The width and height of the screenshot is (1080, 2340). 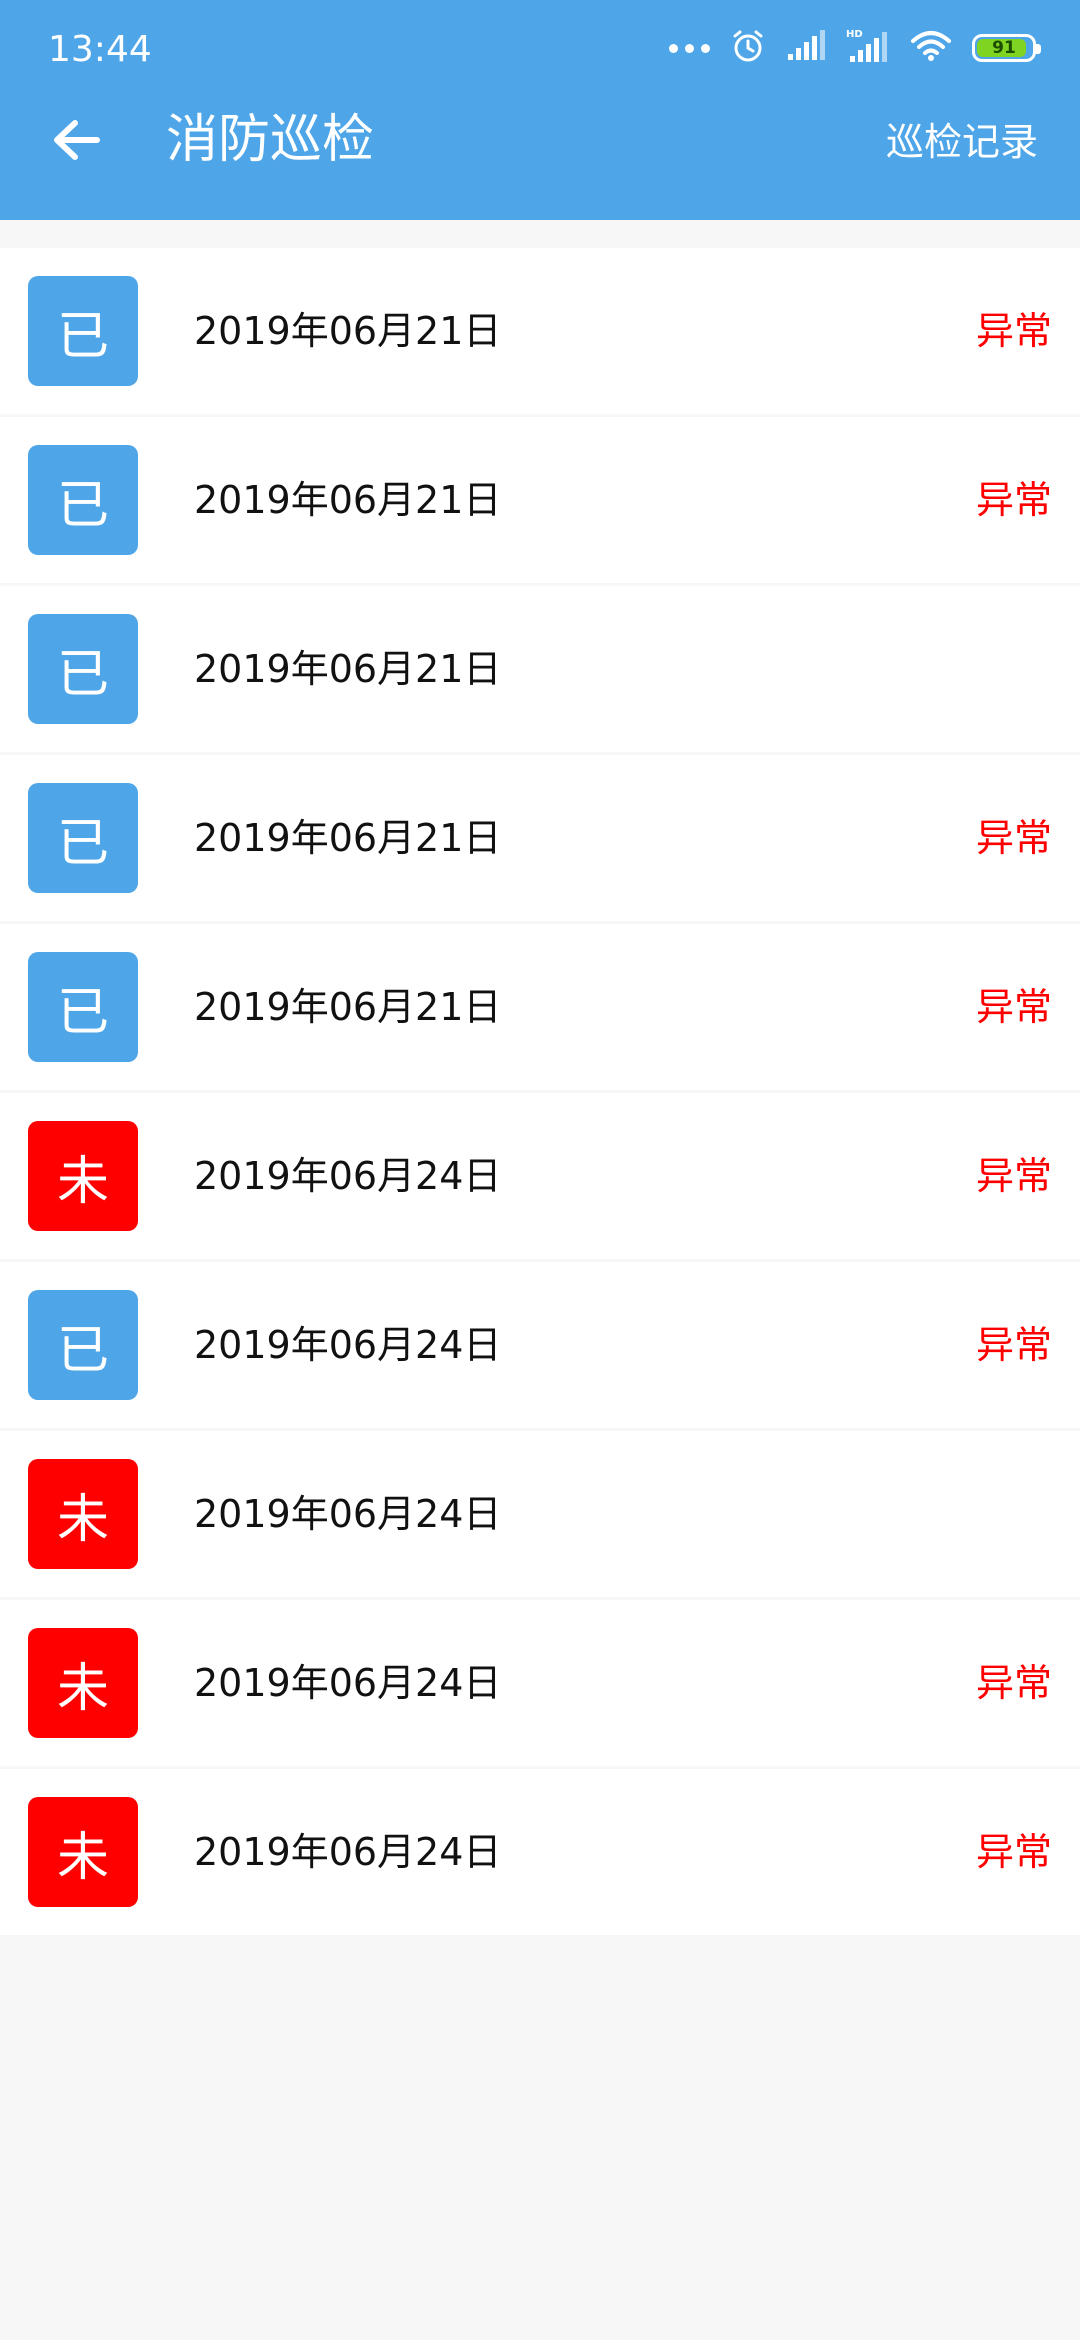 I want to click on status-time: 13:44, so click(x=100, y=49).